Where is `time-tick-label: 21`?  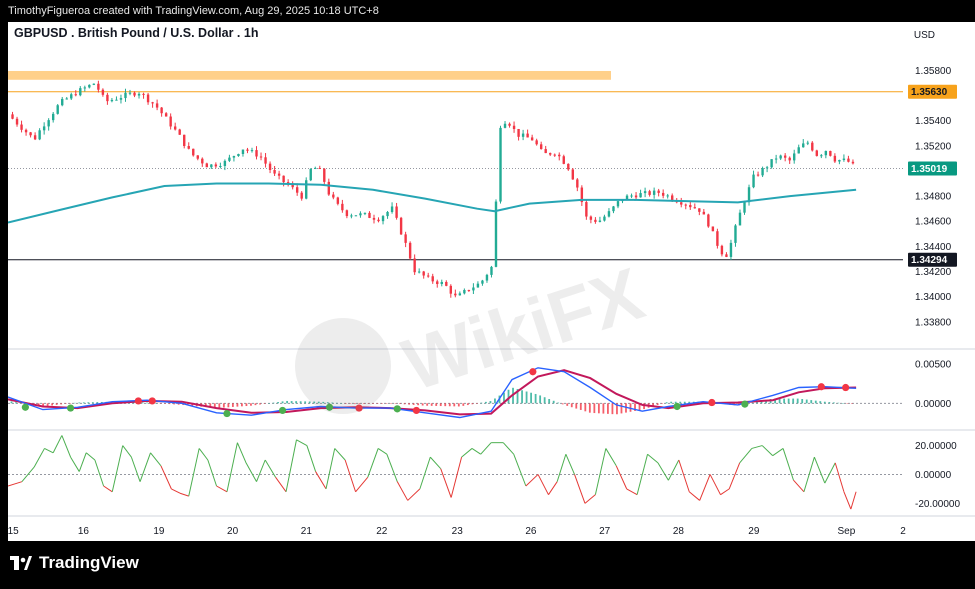 time-tick-label: 21 is located at coordinates (307, 531).